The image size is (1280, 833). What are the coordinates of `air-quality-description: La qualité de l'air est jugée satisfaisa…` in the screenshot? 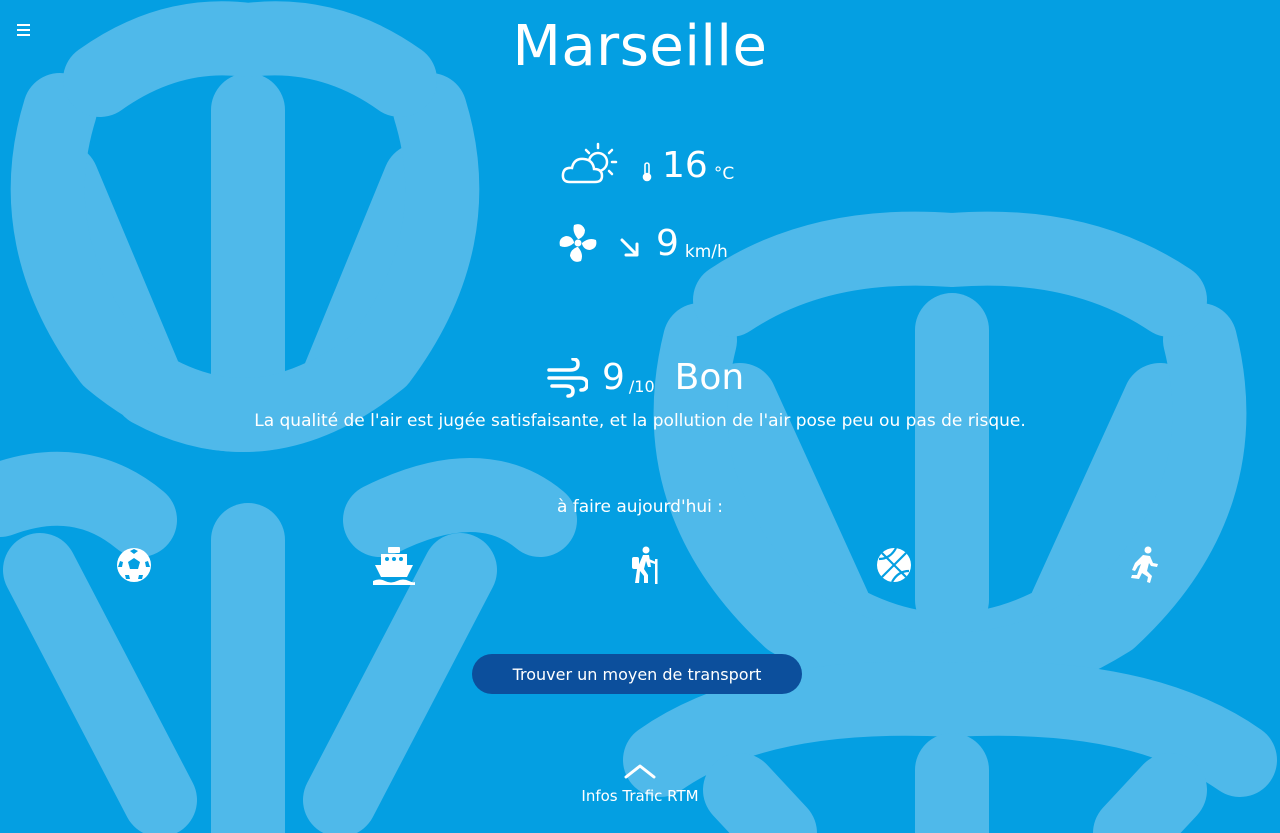 It's located at (640, 421).